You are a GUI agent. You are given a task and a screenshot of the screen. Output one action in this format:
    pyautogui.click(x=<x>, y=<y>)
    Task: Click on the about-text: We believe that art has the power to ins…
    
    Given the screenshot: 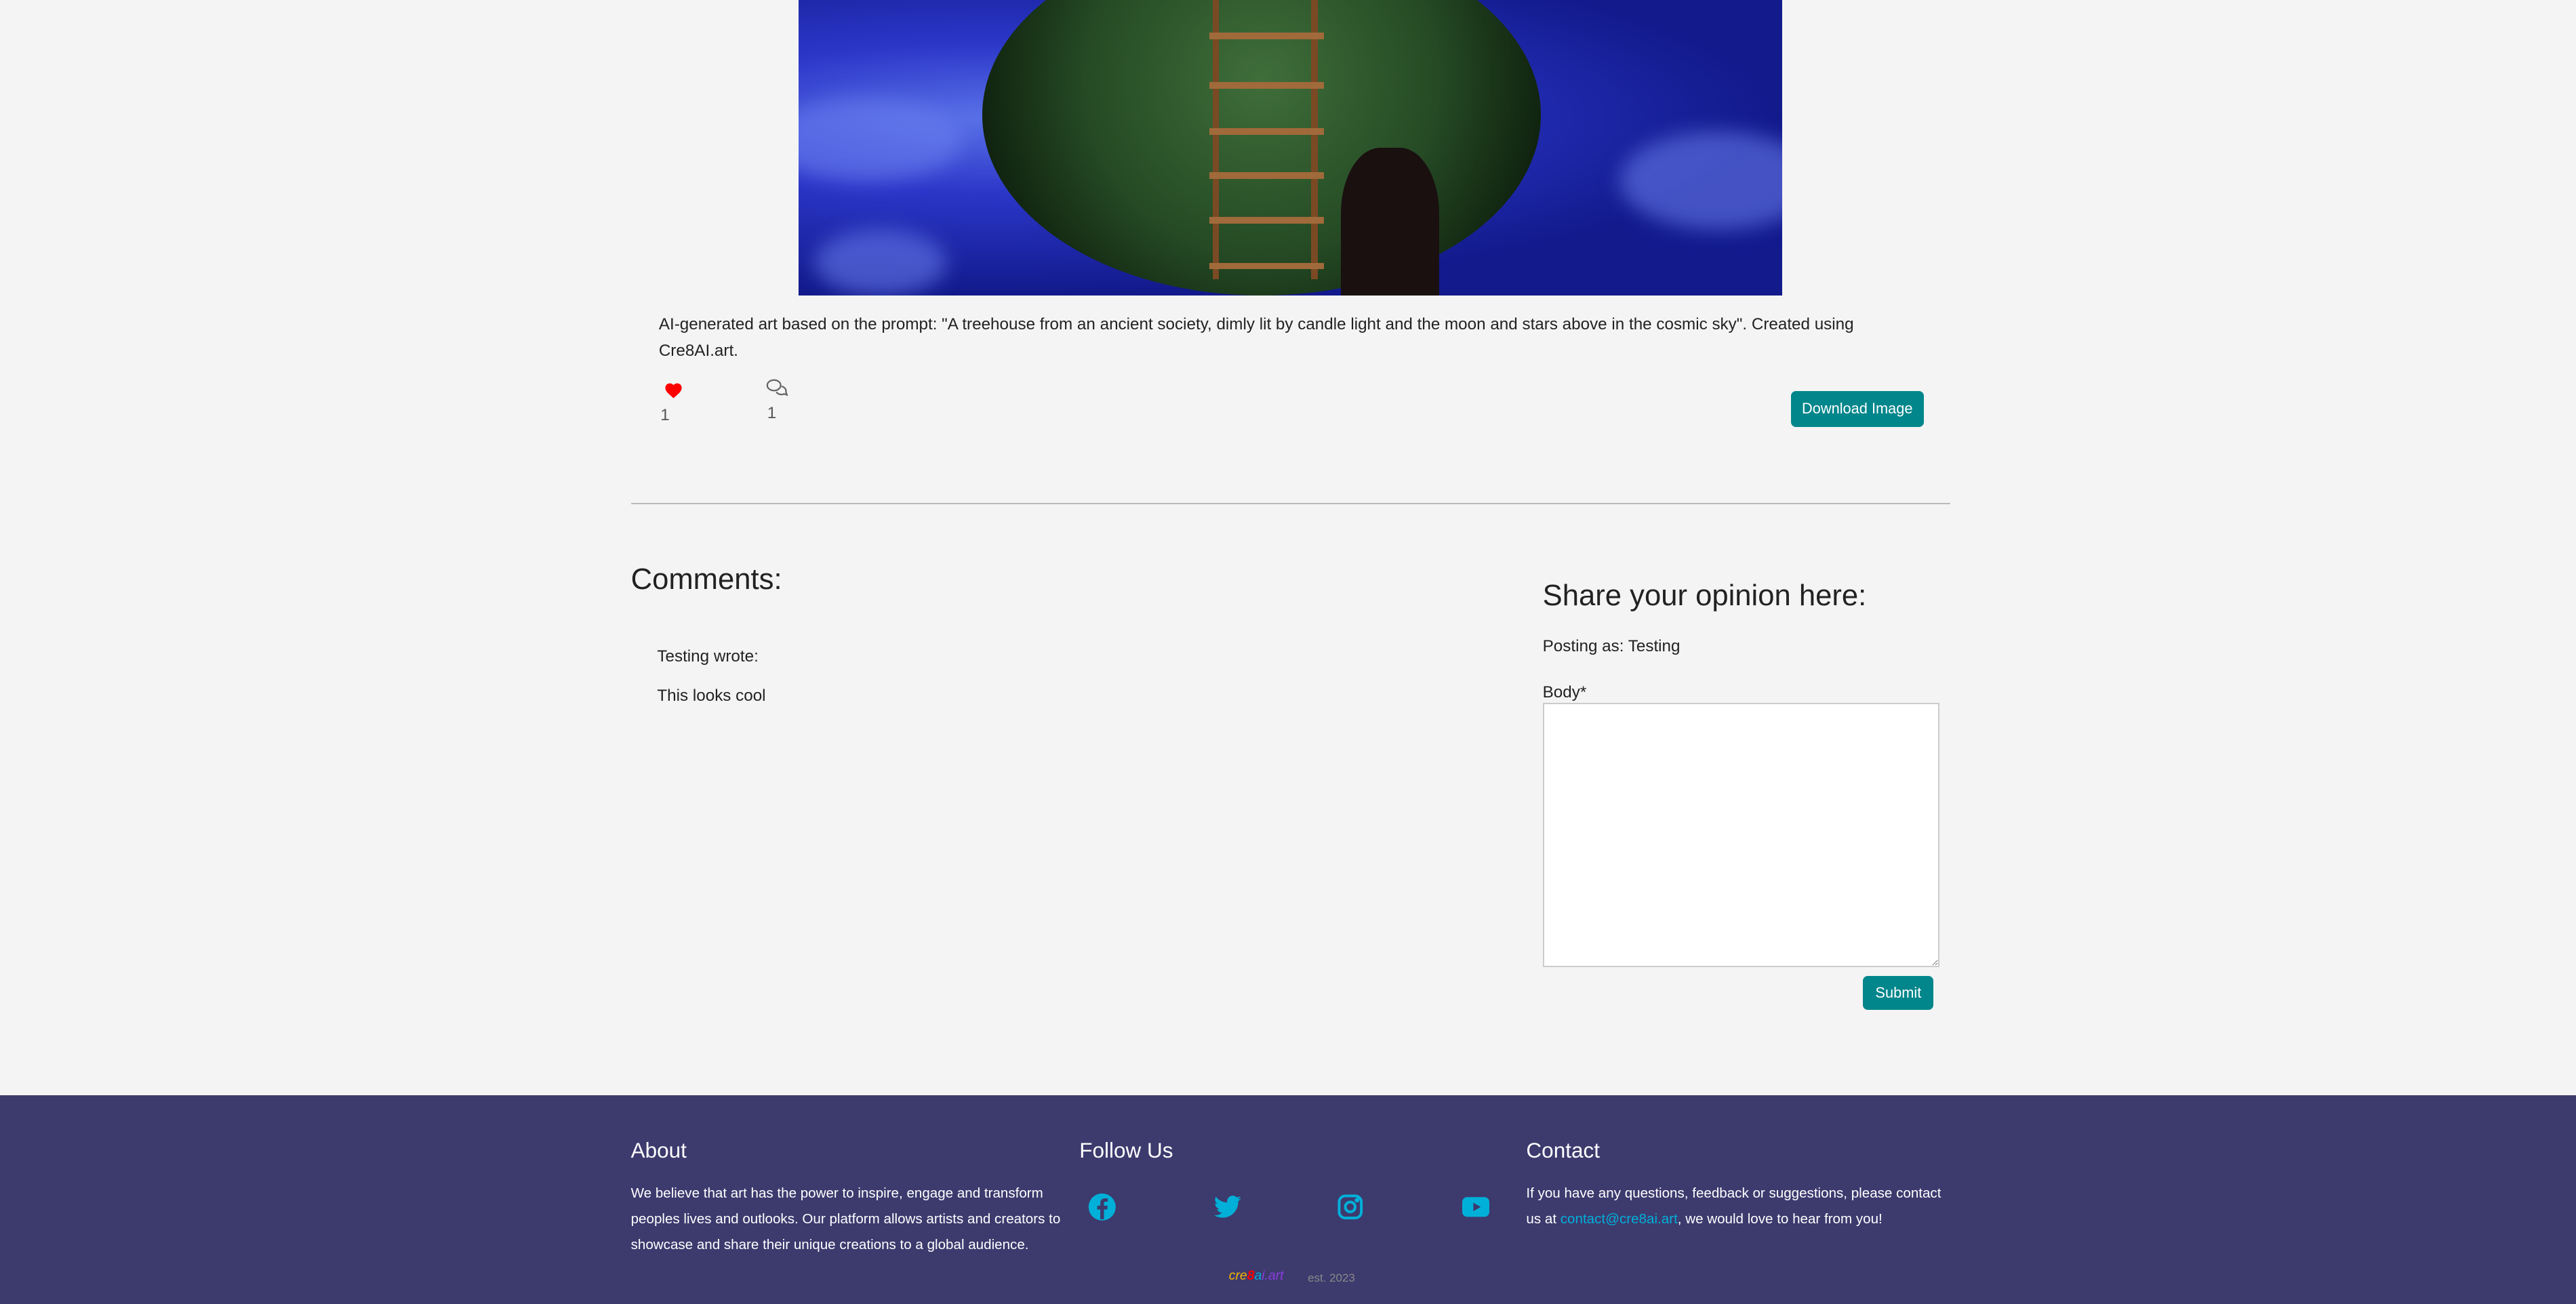 What is the action you would take?
    pyautogui.click(x=845, y=1218)
    